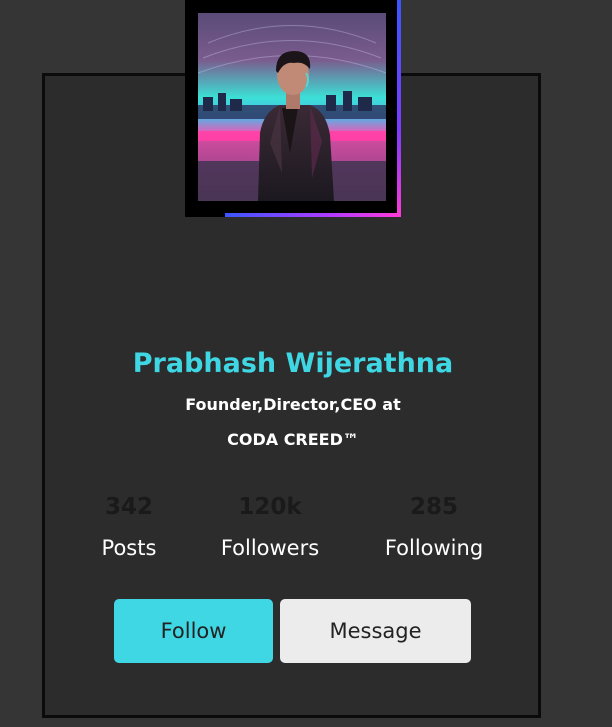 This screenshot has width=612, height=727. What do you see at coordinates (193, 631) in the screenshot?
I see `follow-button: Follow` at bounding box center [193, 631].